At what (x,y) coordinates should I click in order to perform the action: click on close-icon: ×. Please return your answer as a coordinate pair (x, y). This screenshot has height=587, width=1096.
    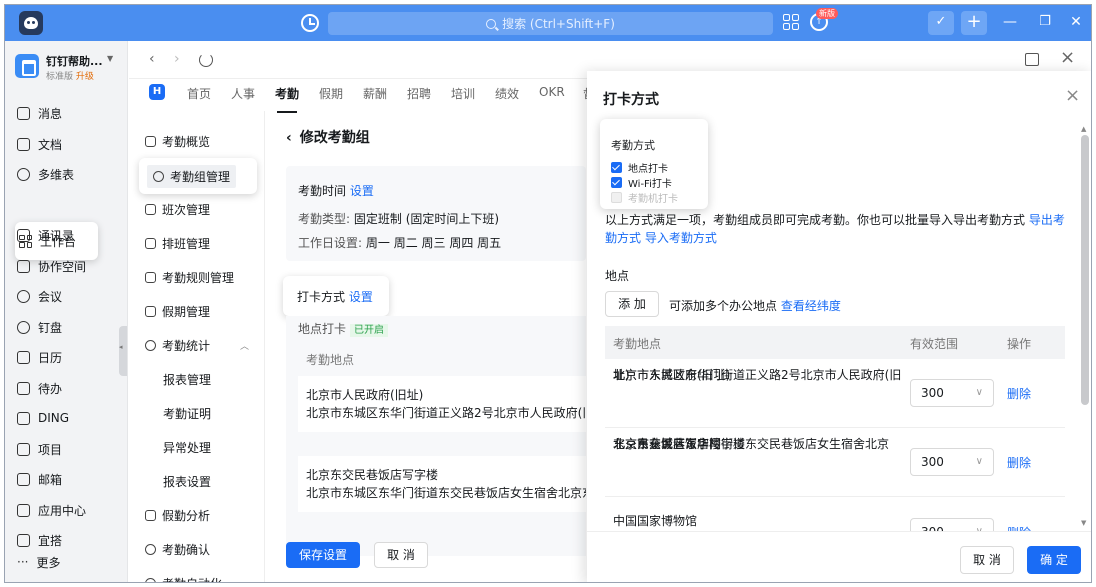
    Looking at the image, I should click on (1072, 95).